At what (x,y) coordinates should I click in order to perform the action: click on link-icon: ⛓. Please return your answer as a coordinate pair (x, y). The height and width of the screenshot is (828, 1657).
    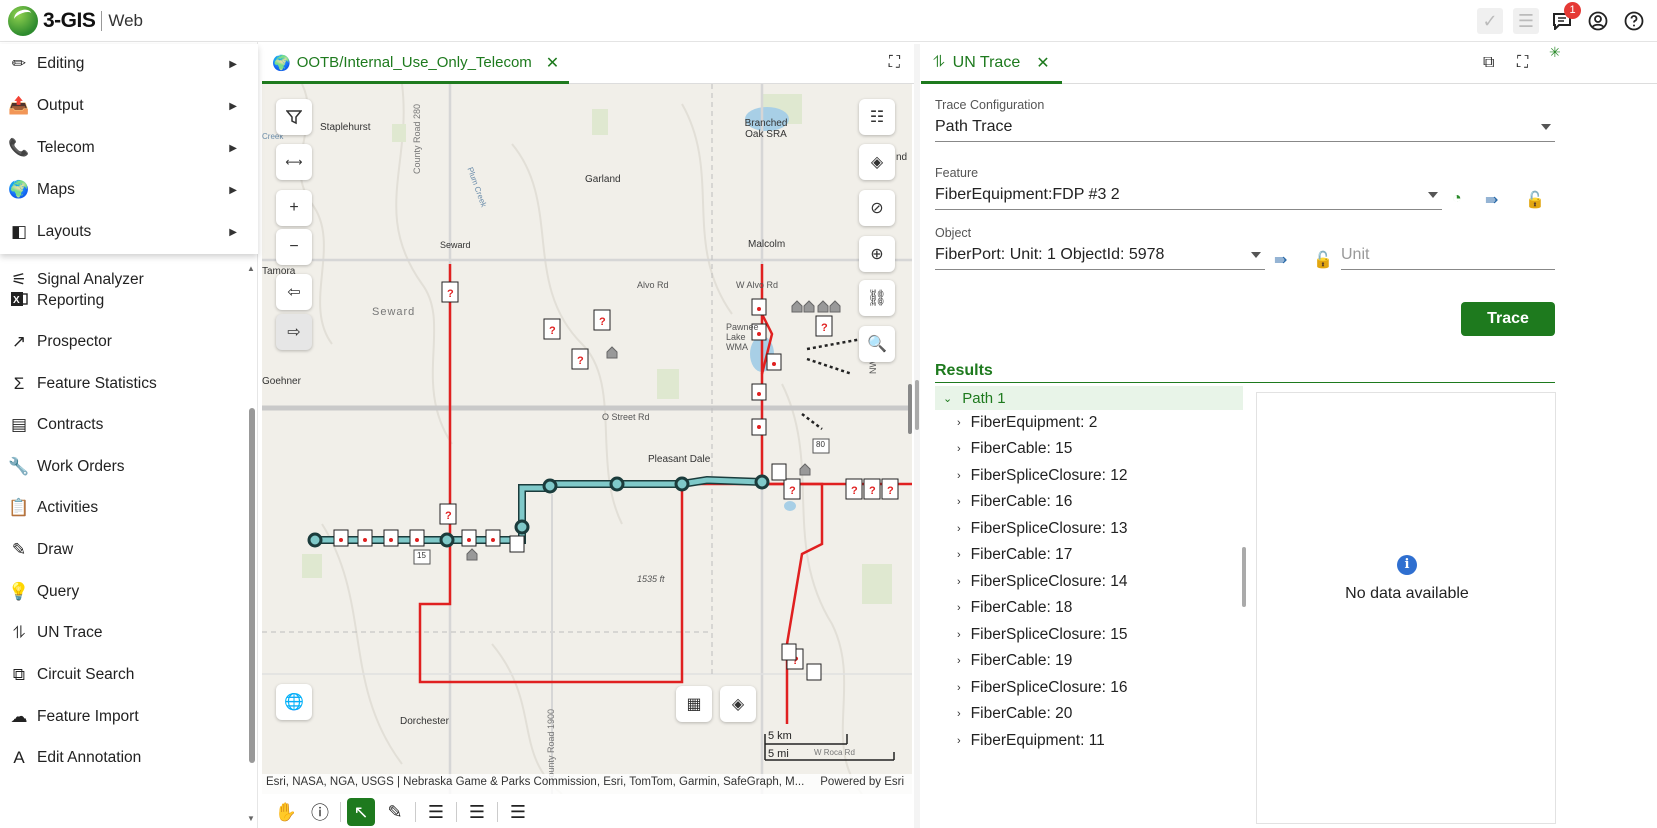
    Looking at the image, I should click on (877, 298).